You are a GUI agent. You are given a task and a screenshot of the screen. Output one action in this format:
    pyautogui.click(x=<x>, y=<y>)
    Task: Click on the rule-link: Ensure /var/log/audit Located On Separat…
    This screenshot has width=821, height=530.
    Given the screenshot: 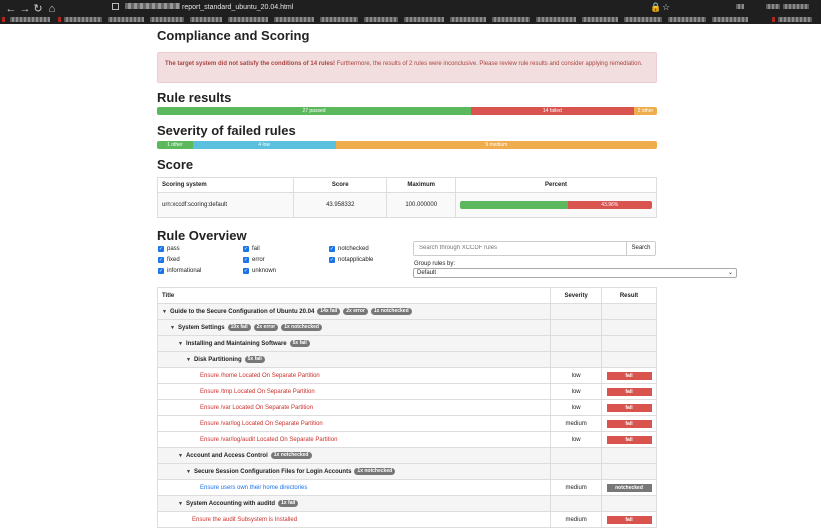 What is the action you would take?
    pyautogui.click(x=268, y=440)
    